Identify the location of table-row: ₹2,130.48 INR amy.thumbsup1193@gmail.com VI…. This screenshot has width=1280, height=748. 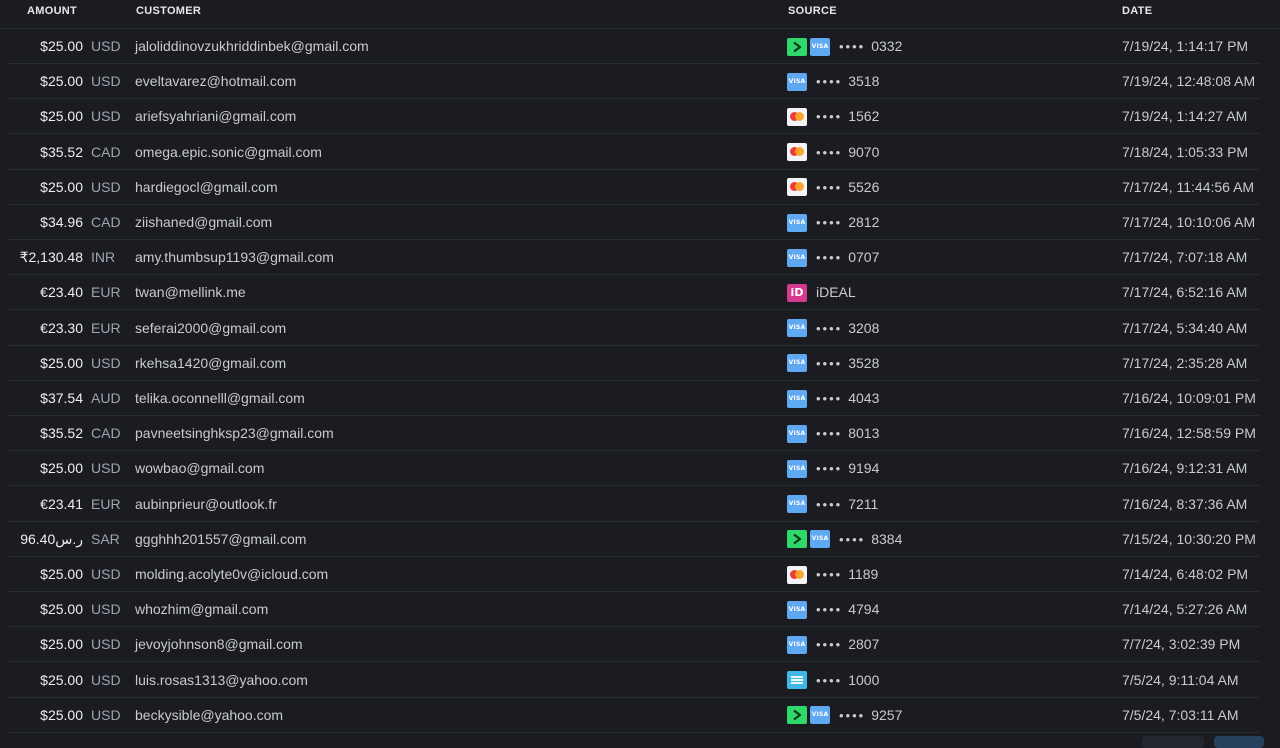
(634, 258).